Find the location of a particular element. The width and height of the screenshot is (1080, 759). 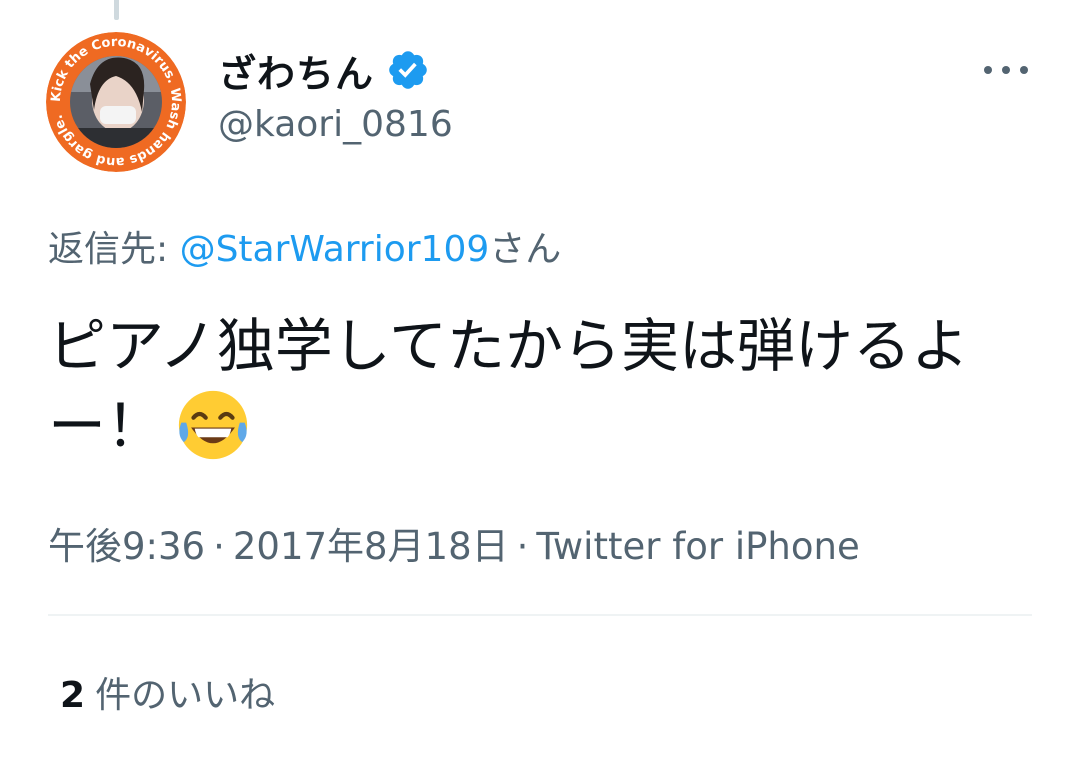

tweet-source: Twitter for iPhone is located at coordinates (698, 546).